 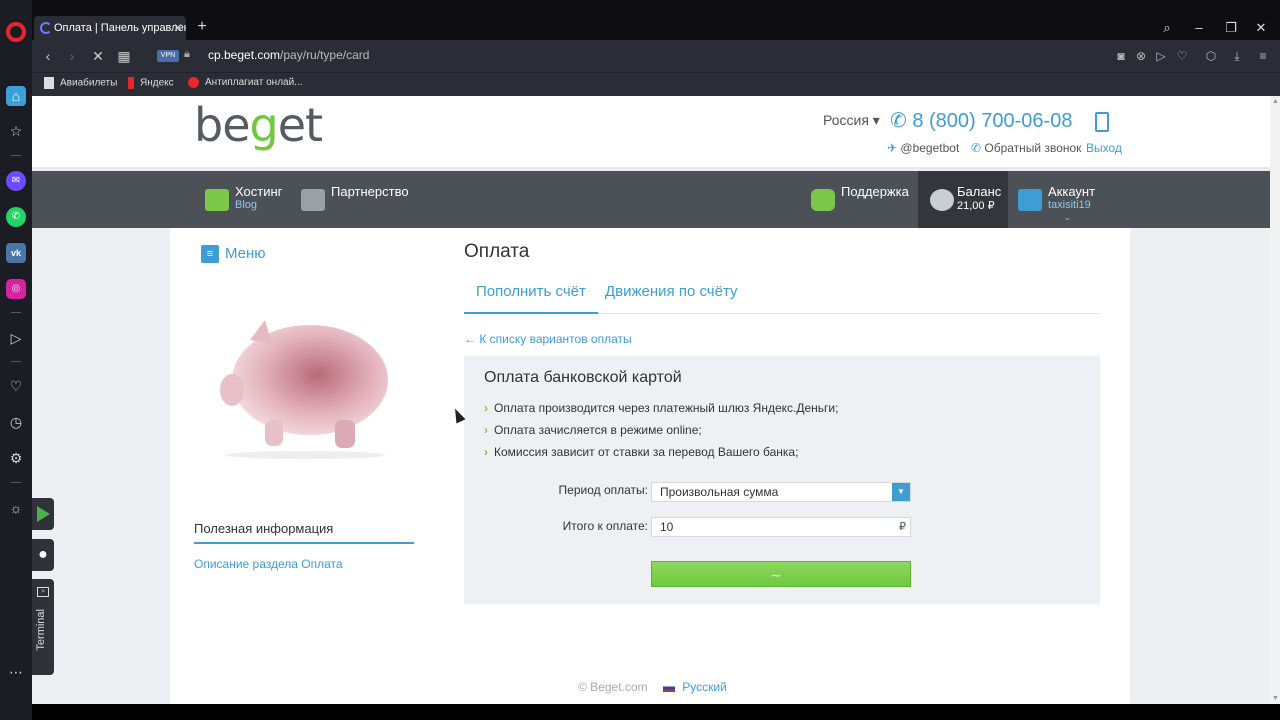 I want to click on terminal-label: Terminal, so click(x=41, y=630).